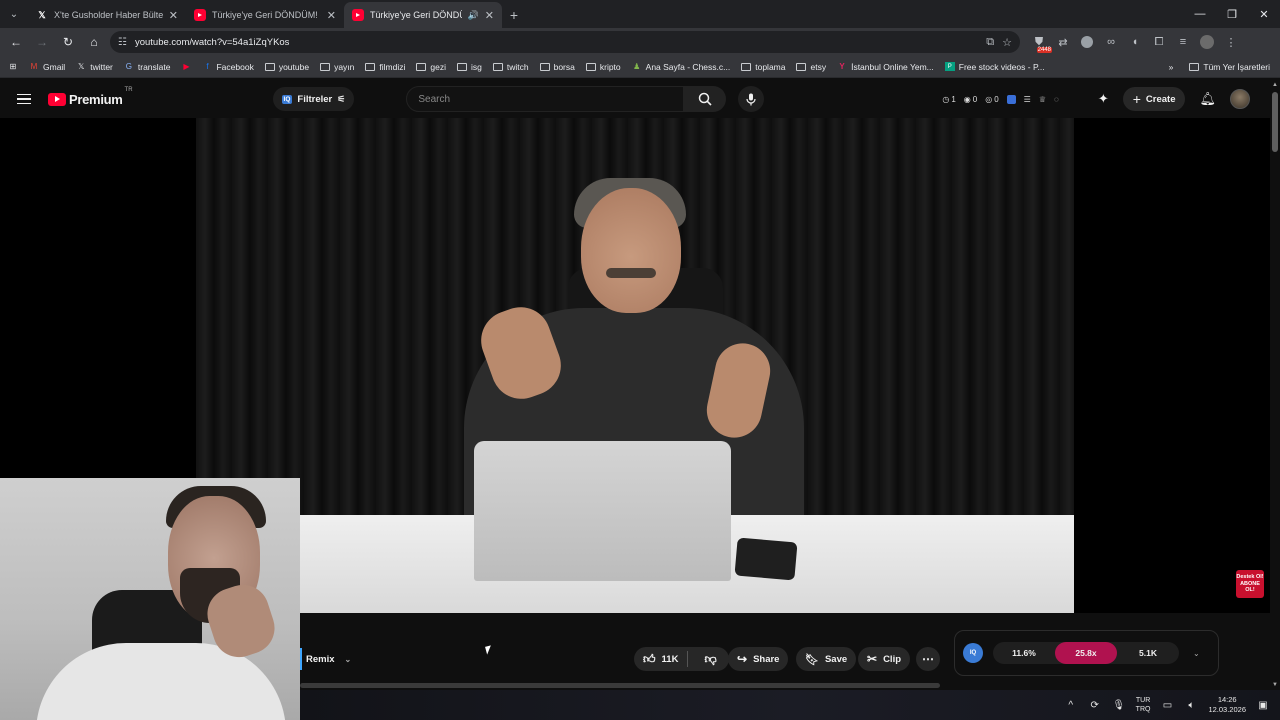 Image resolution: width=1280 pixels, height=720 pixels. Describe the element at coordinates (1119, 705) in the screenshot. I see `microphone-icon: 🎙︎` at that location.